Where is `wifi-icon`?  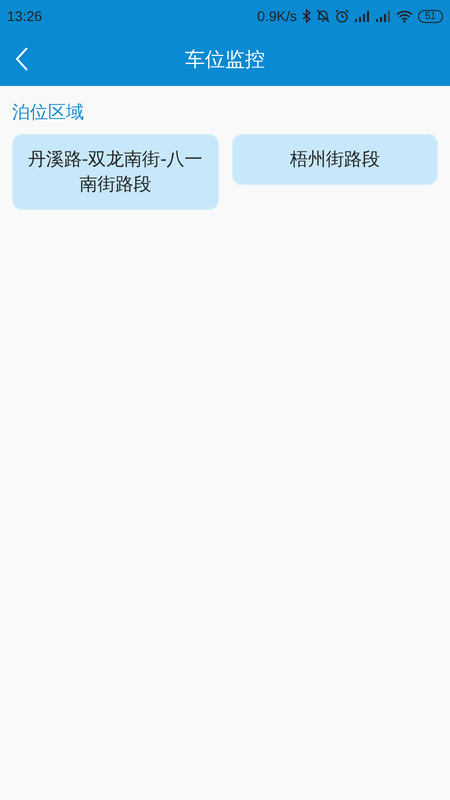 wifi-icon is located at coordinates (404, 16).